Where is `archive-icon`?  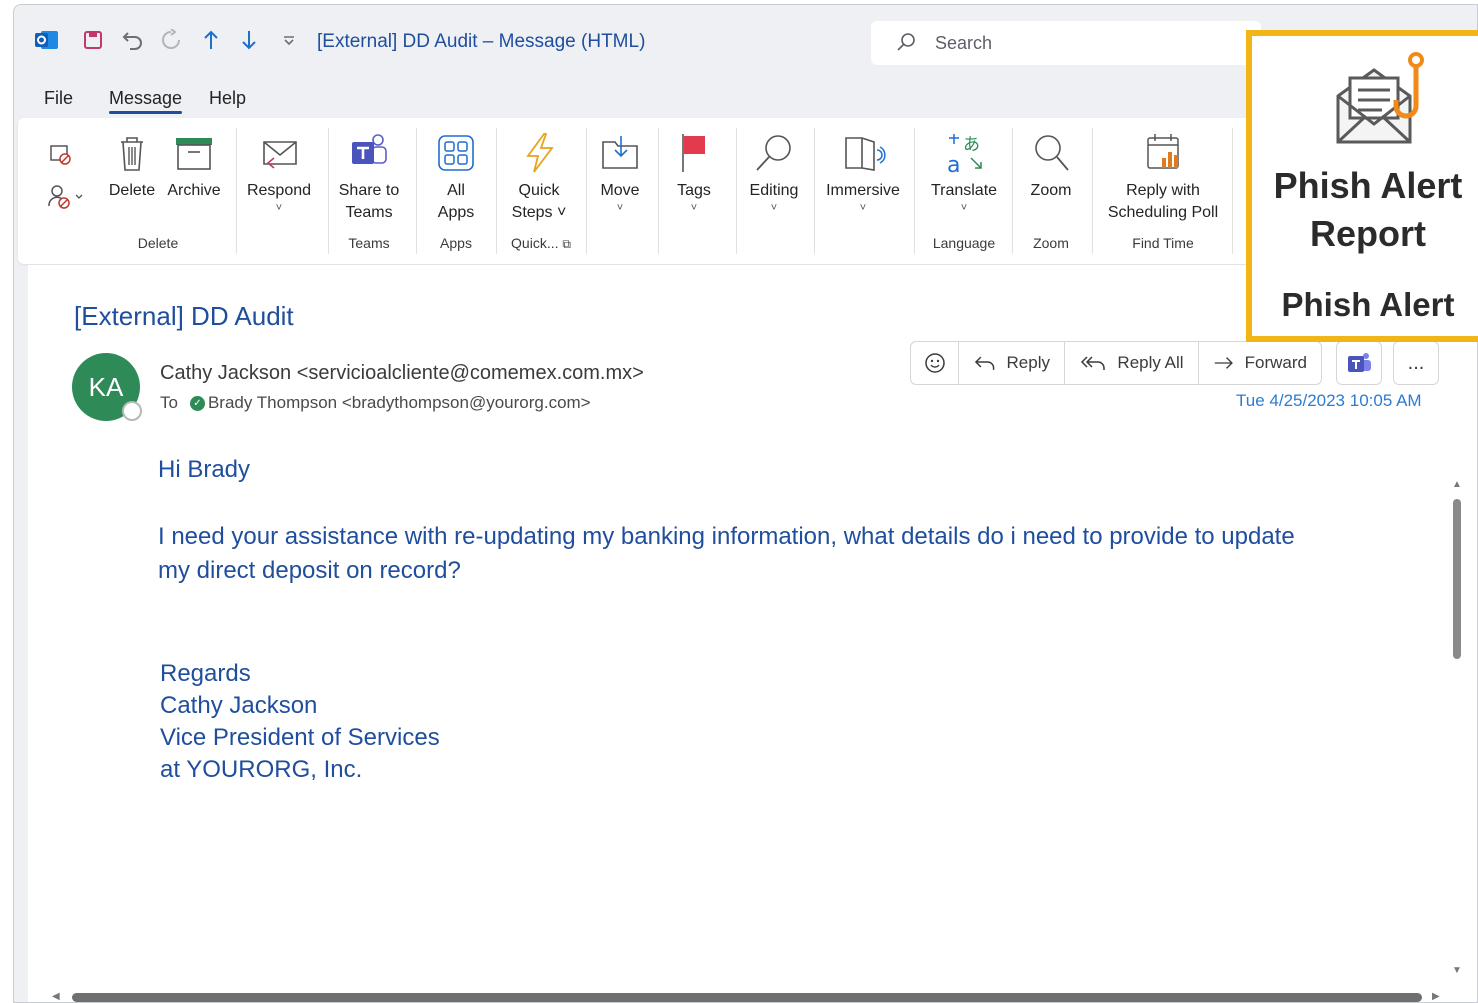 archive-icon is located at coordinates (194, 154).